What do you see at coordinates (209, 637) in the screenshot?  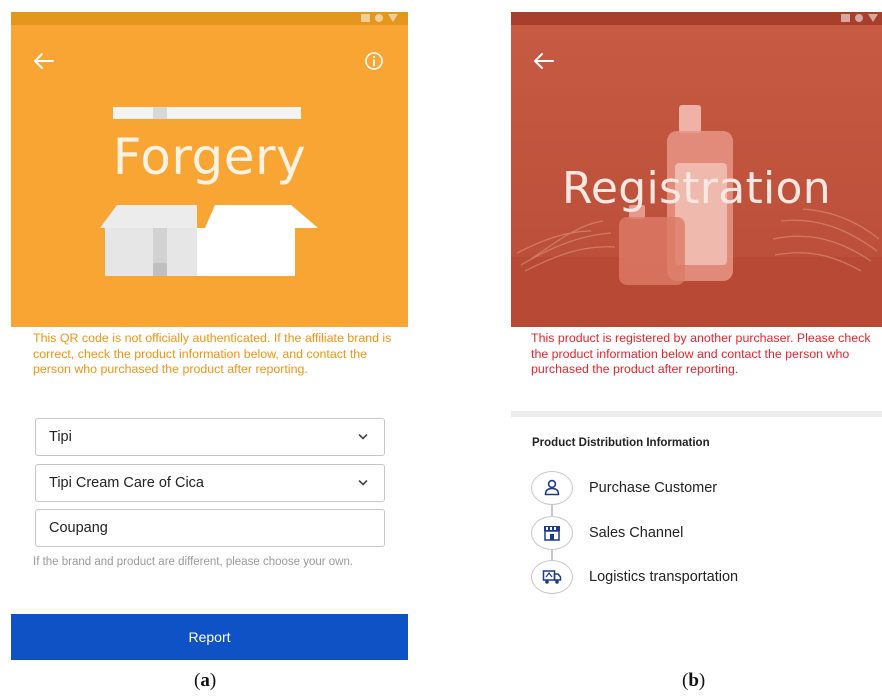 I see `report-button: Report` at bounding box center [209, 637].